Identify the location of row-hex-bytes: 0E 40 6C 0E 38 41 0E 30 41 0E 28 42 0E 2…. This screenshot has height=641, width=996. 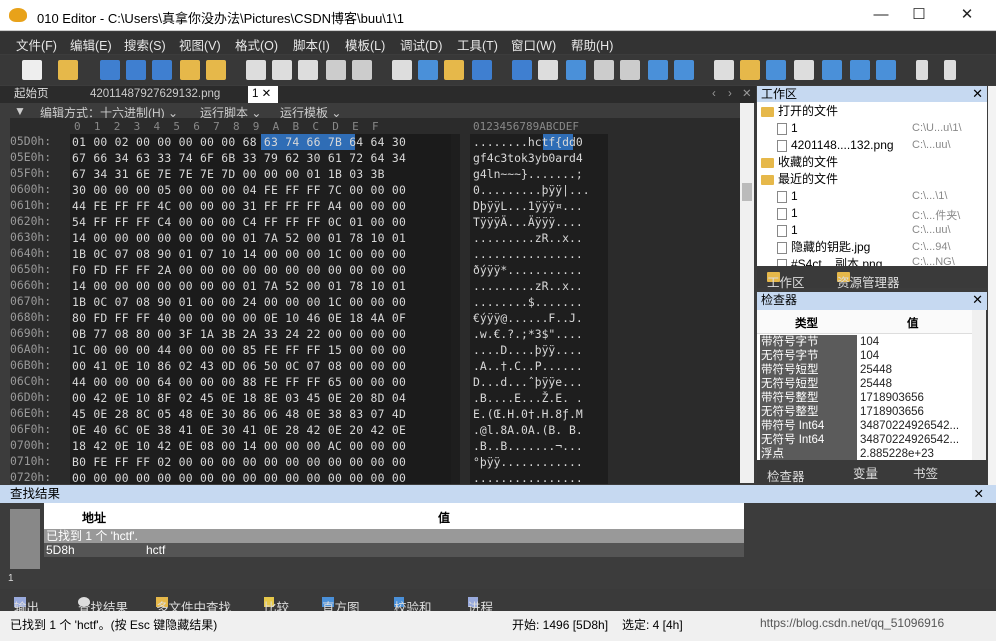
(239, 430).